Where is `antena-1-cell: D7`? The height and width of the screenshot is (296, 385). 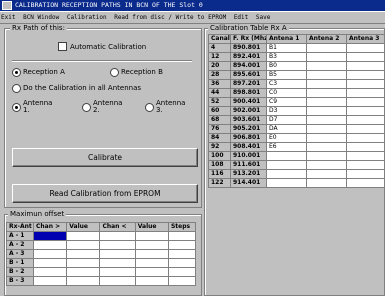 antena-1-cell: D7 is located at coordinates (286, 120).